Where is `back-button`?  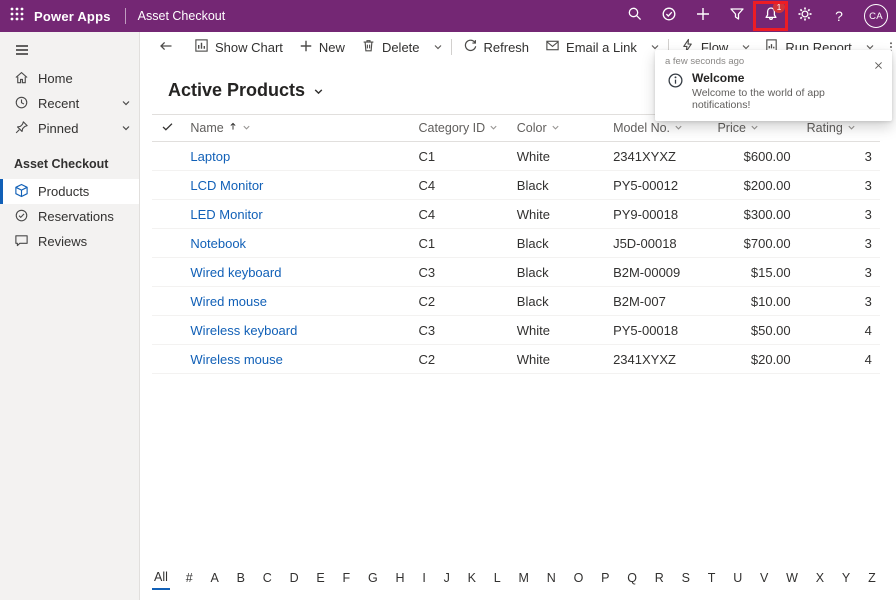
back-button is located at coordinates (166, 47).